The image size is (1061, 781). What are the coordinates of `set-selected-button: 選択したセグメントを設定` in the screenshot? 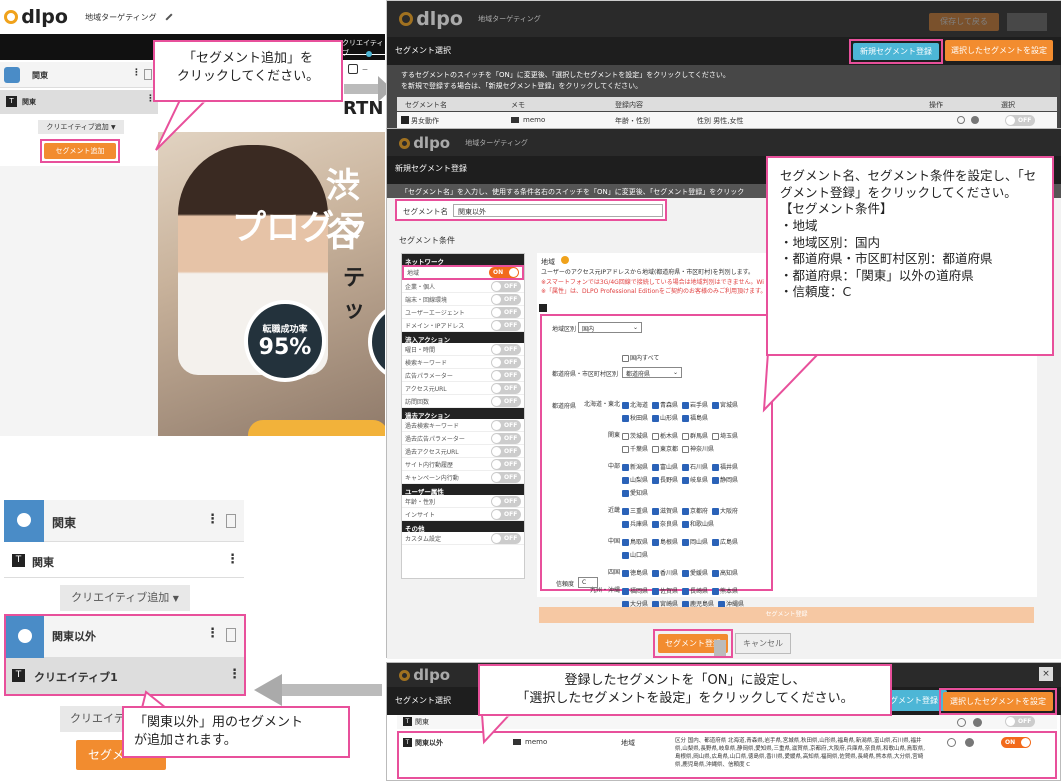 It's located at (999, 50).